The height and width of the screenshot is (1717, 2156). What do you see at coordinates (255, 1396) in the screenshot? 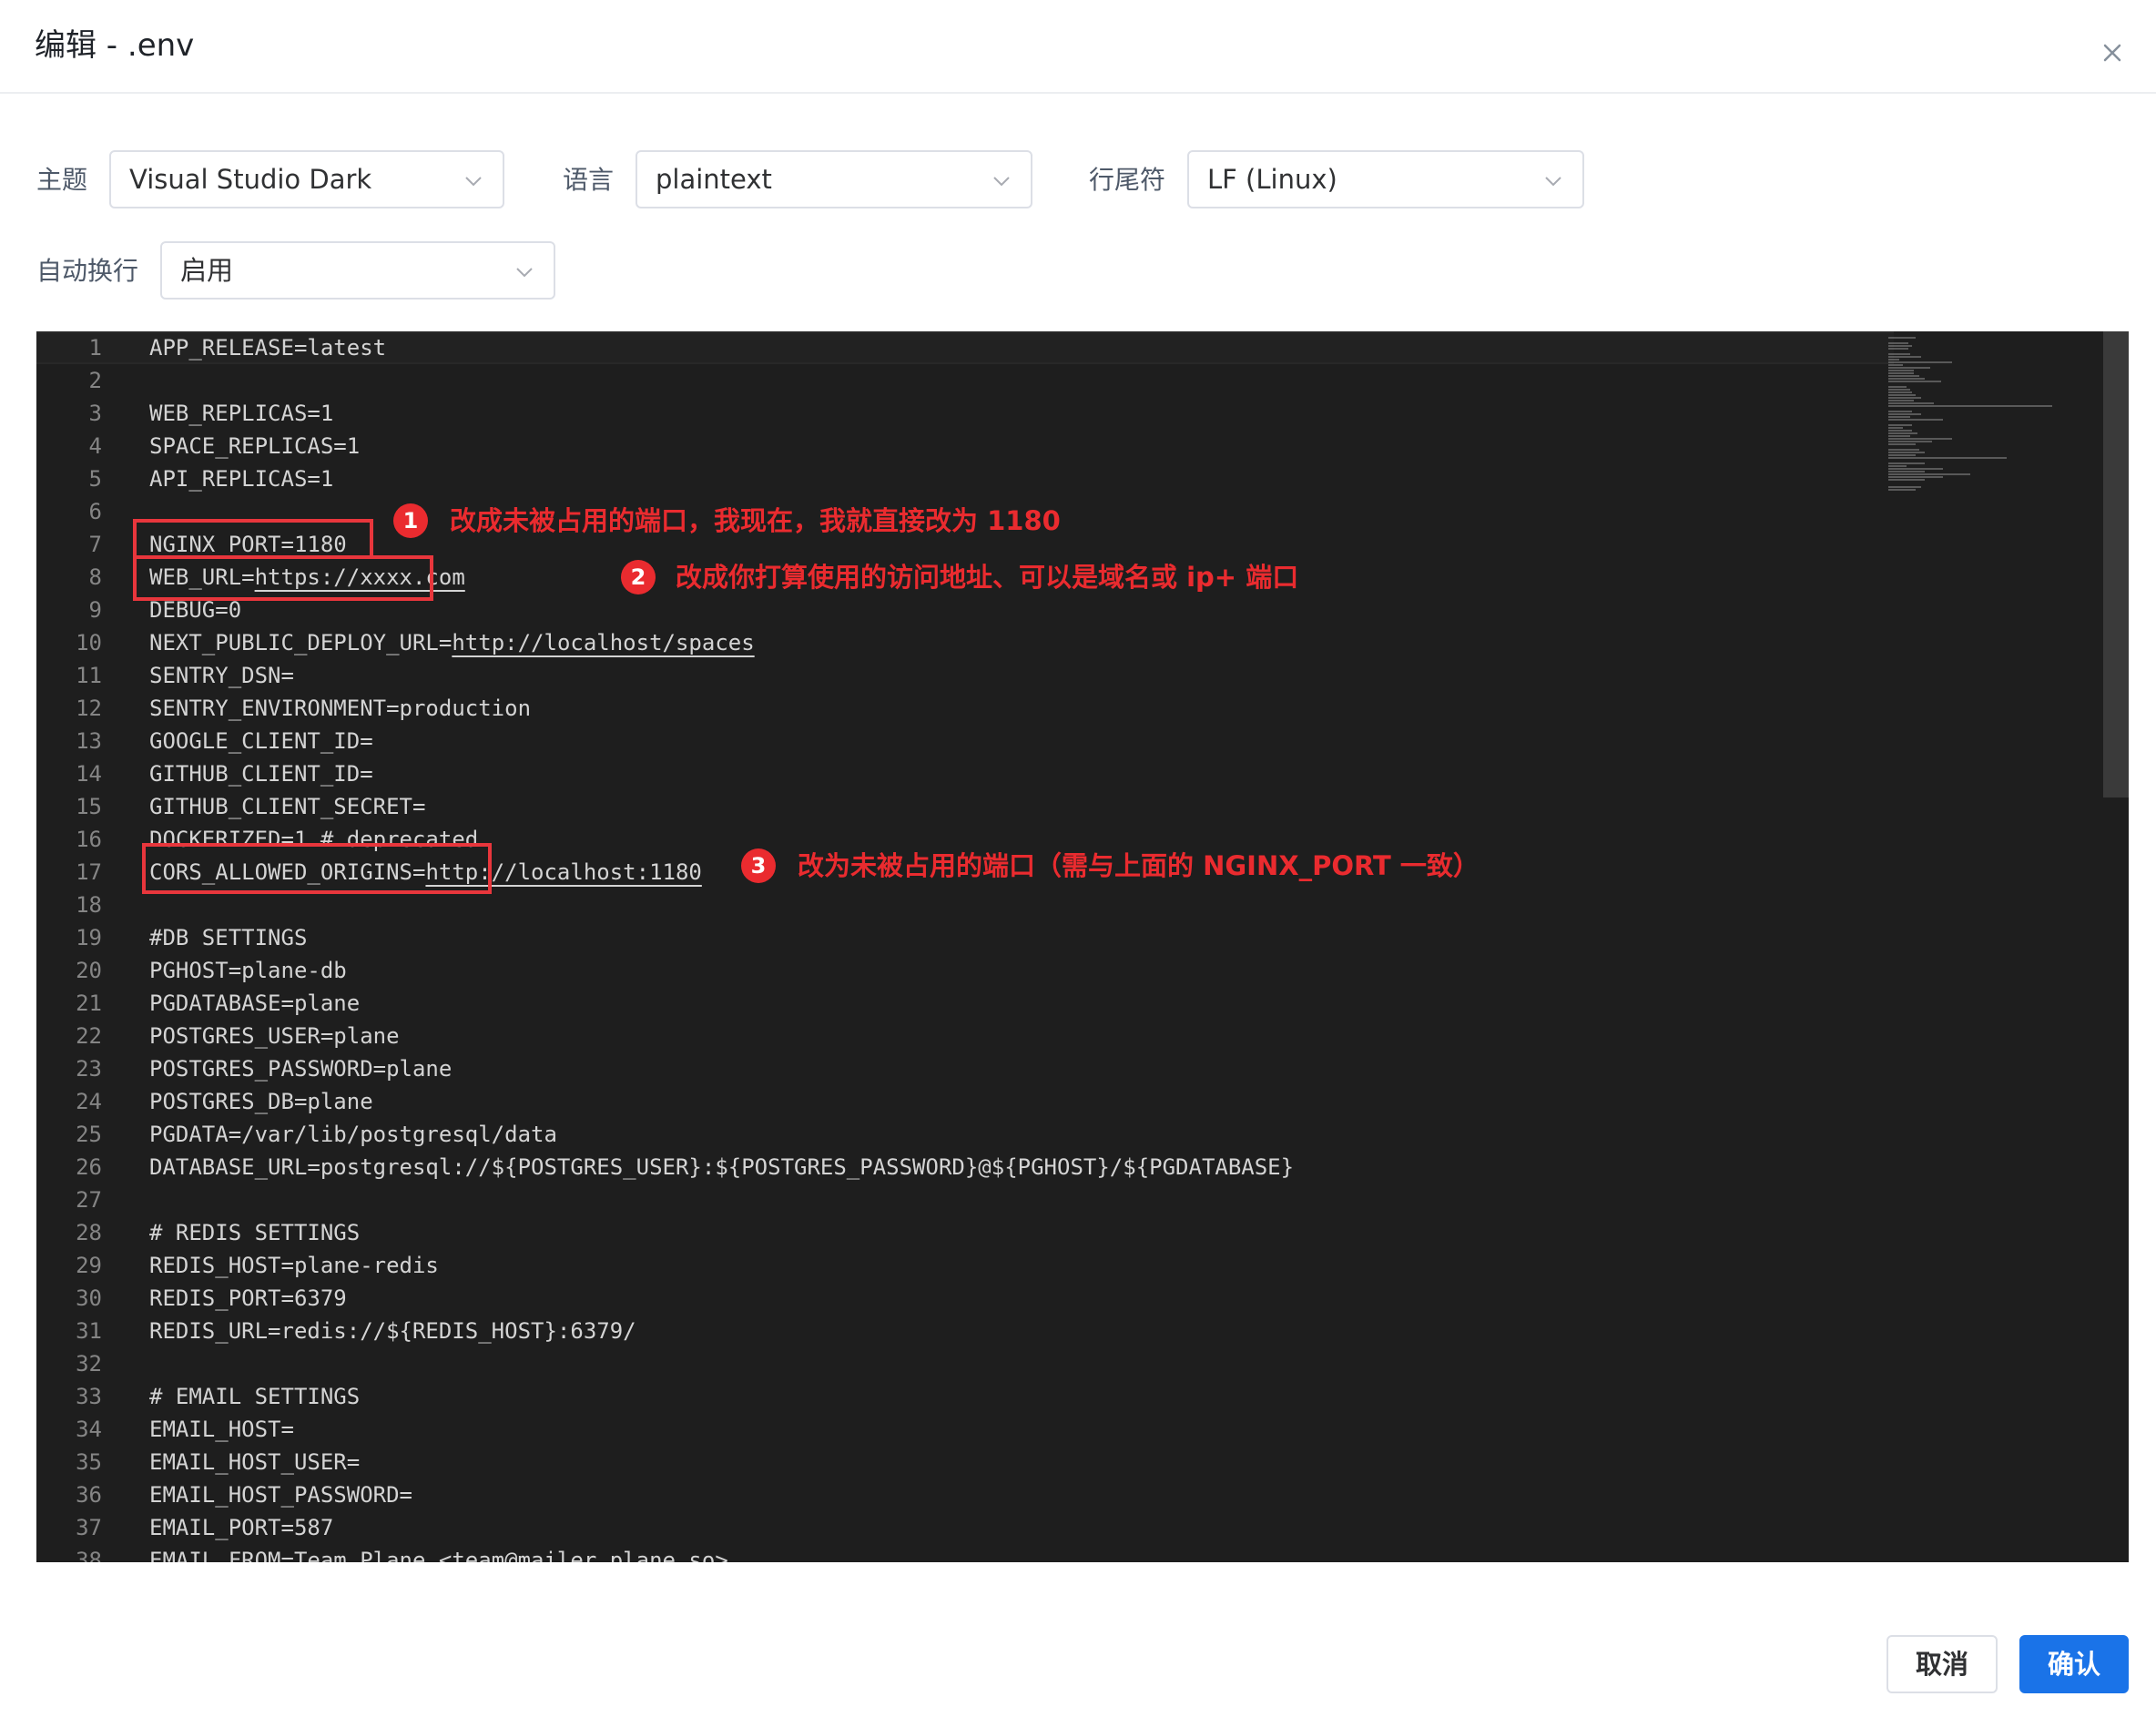
I see `line-text: # EMAIL SETTINGS` at bounding box center [255, 1396].